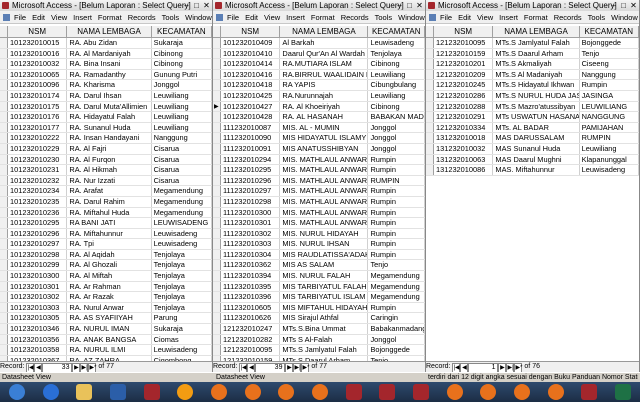 The image size is (640, 402). Describe the element at coordinates (38, 64) in the screenshot. I see `nsm-cell: 101232010032` at that location.